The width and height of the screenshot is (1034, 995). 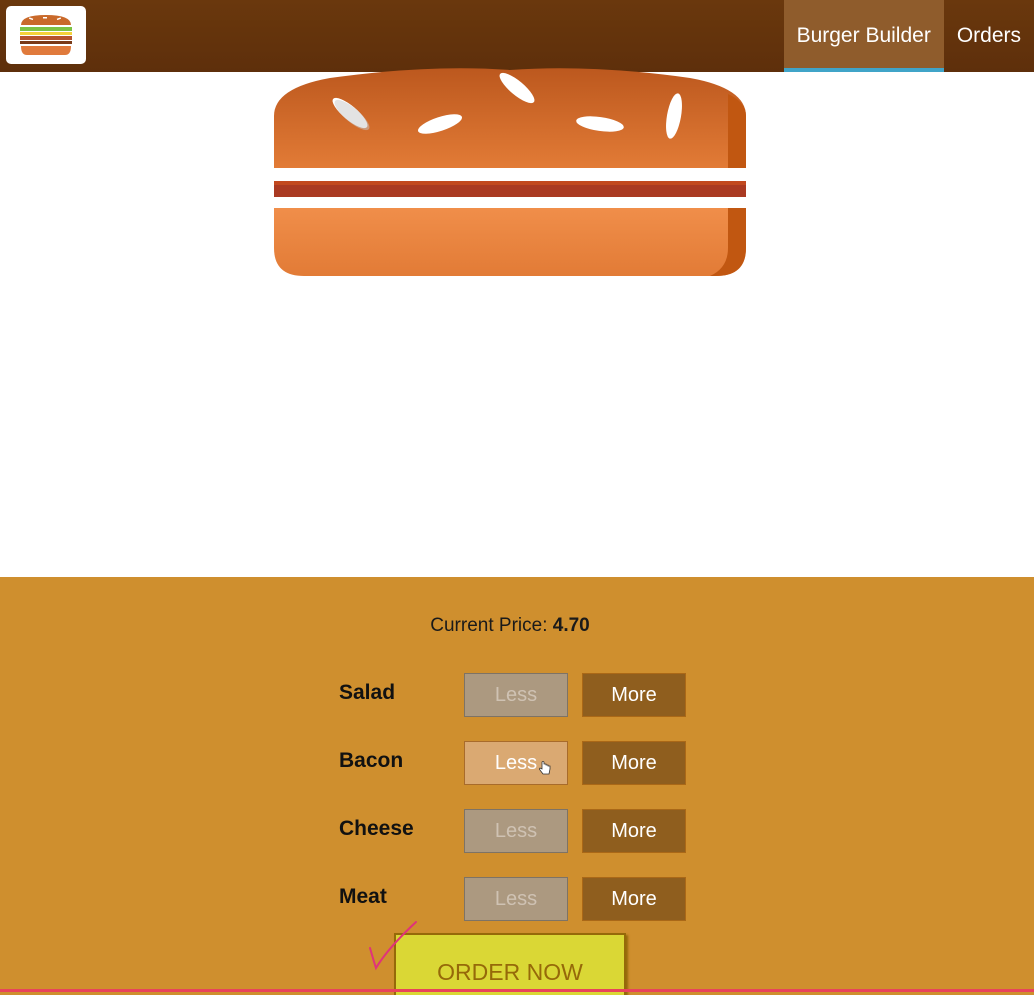 What do you see at coordinates (863, 36) in the screenshot?
I see `nav-burger-builder: Burger Builder` at bounding box center [863, 36].